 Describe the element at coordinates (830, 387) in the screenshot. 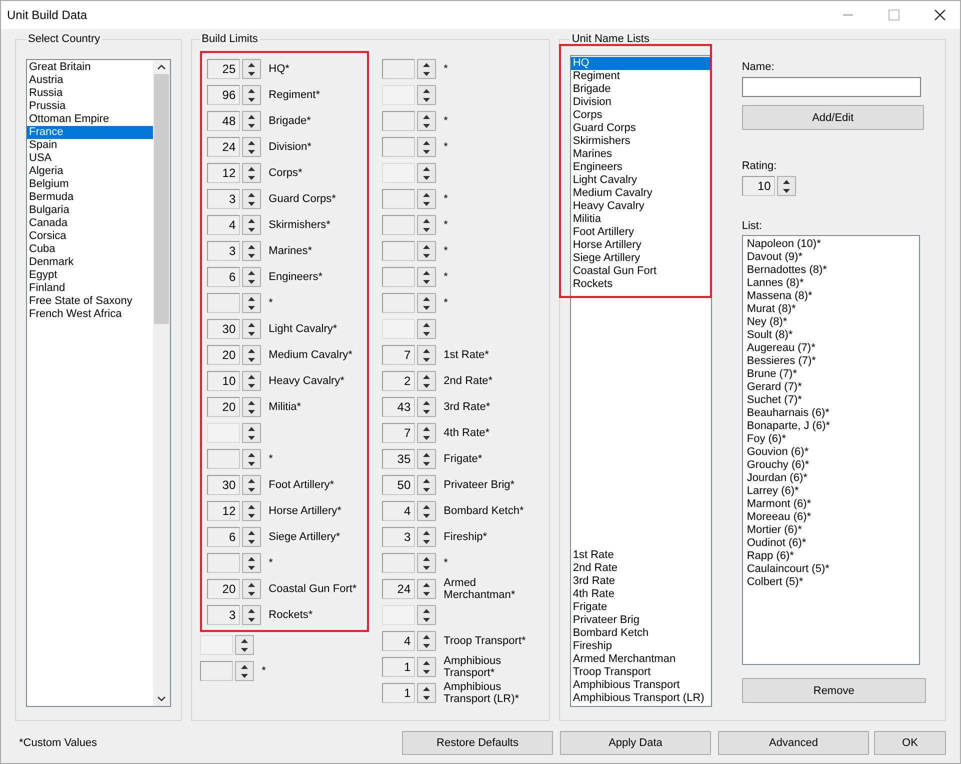

I see `leader-item: Gerard (7)*` at that location.